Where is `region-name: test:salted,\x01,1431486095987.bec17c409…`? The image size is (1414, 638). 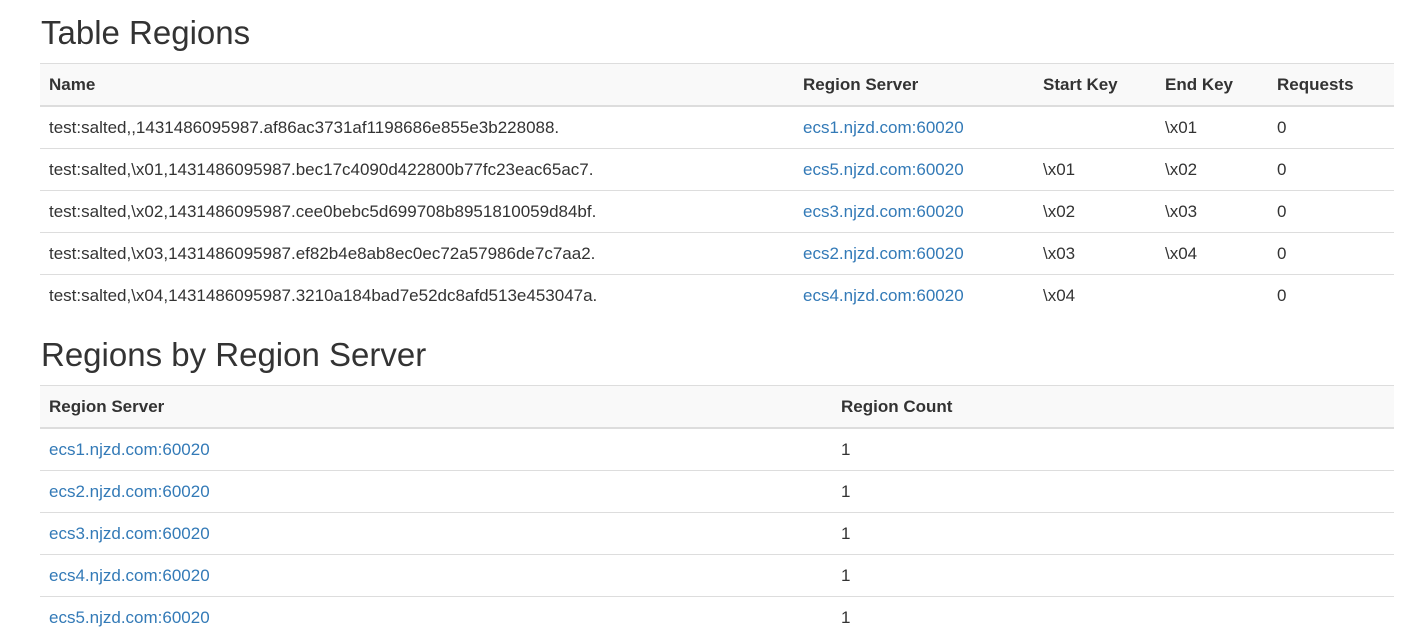 region-name: test:salted,\x01,1431486095987.bec17c409… is located at coordinates (417, 169).